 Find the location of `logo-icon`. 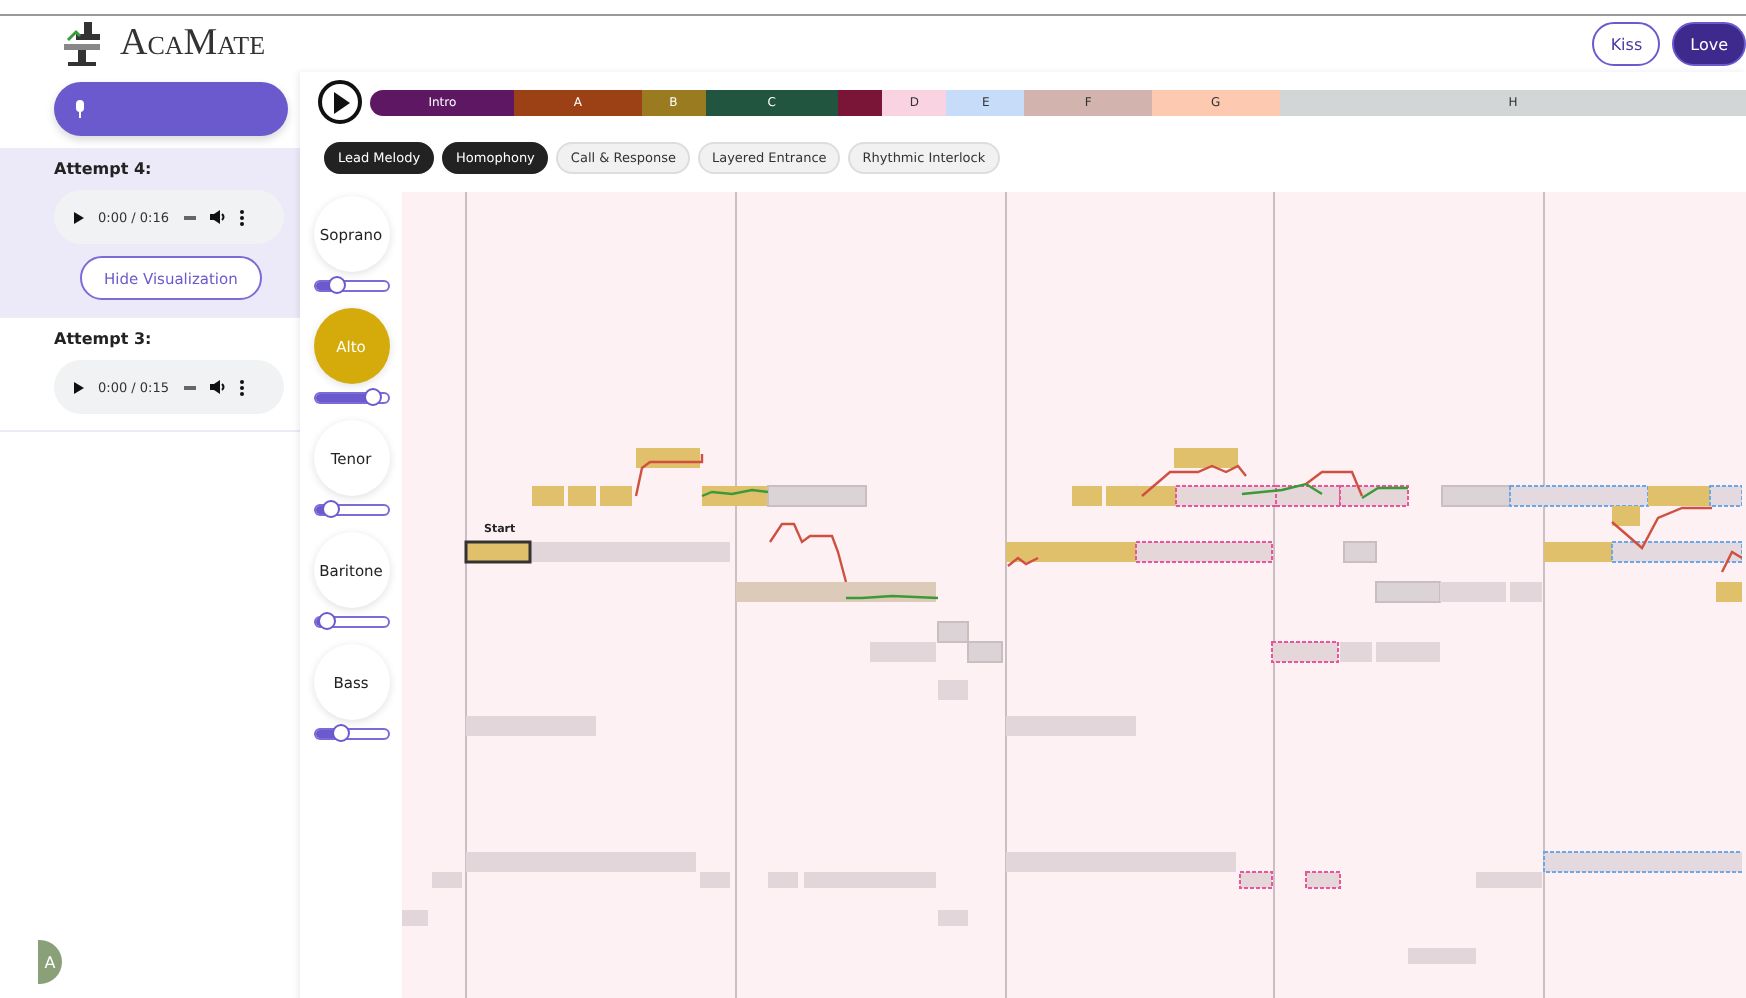

logo-icon is located at coordinates (82, 44).